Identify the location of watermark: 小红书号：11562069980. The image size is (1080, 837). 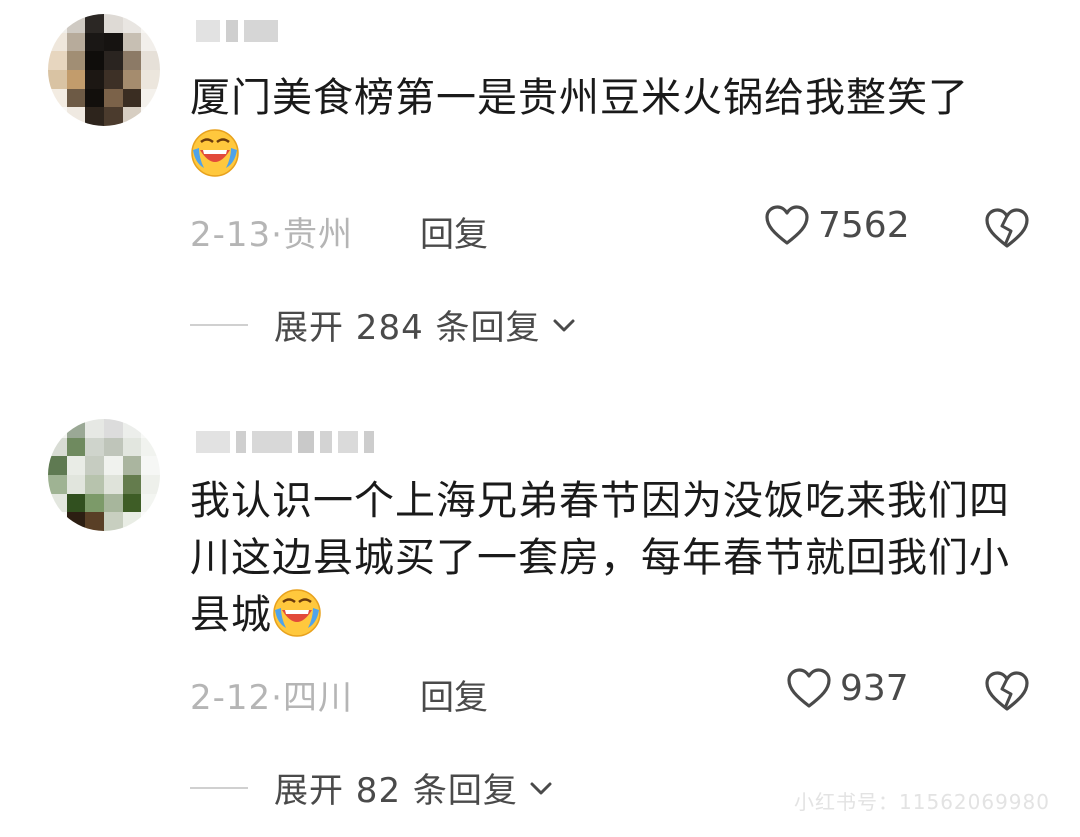
(922, 802).